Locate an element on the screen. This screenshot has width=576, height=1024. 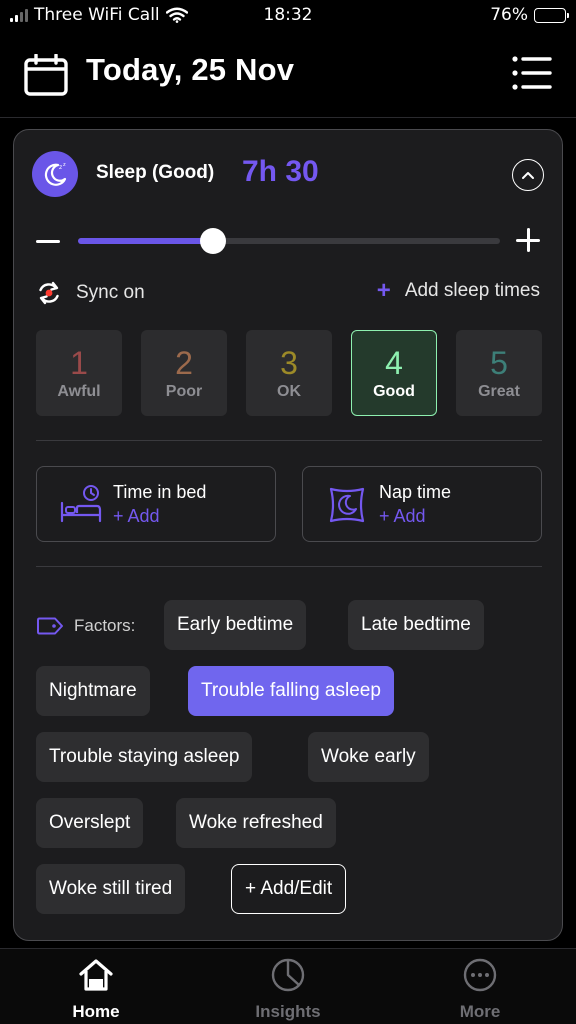
add-edit-factors-button: + Add/Edit is located at coordinates (289, 889).